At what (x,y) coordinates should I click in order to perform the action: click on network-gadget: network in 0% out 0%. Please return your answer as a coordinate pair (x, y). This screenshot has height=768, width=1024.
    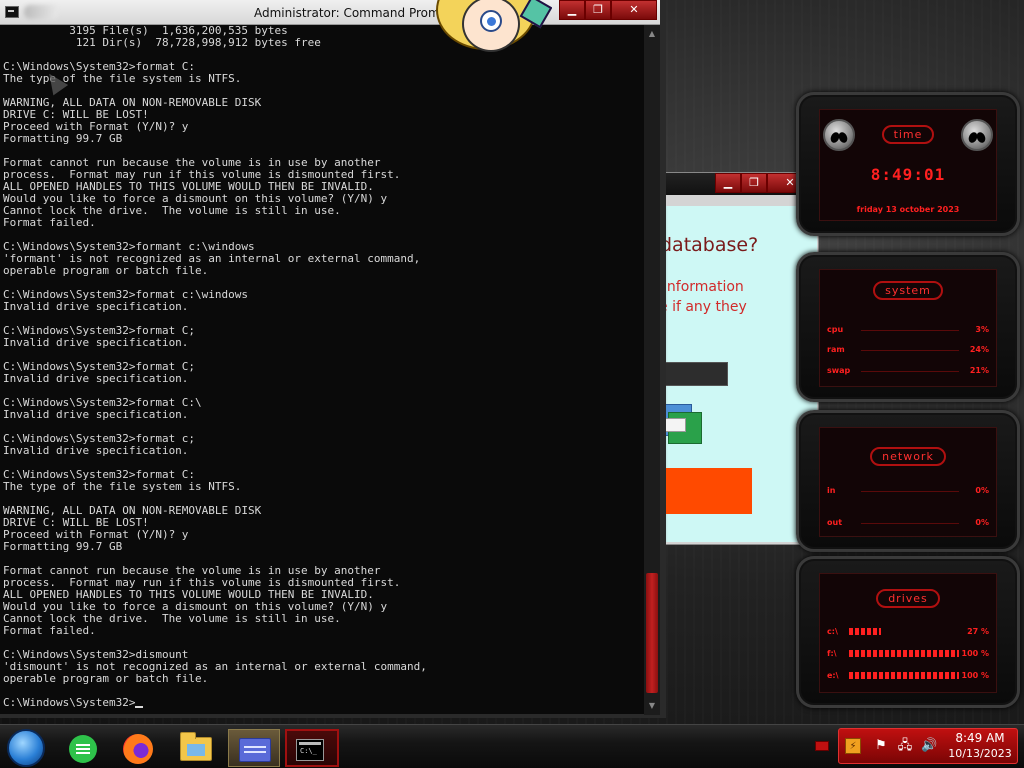
    Looking at the image, I should click on (908, 481).